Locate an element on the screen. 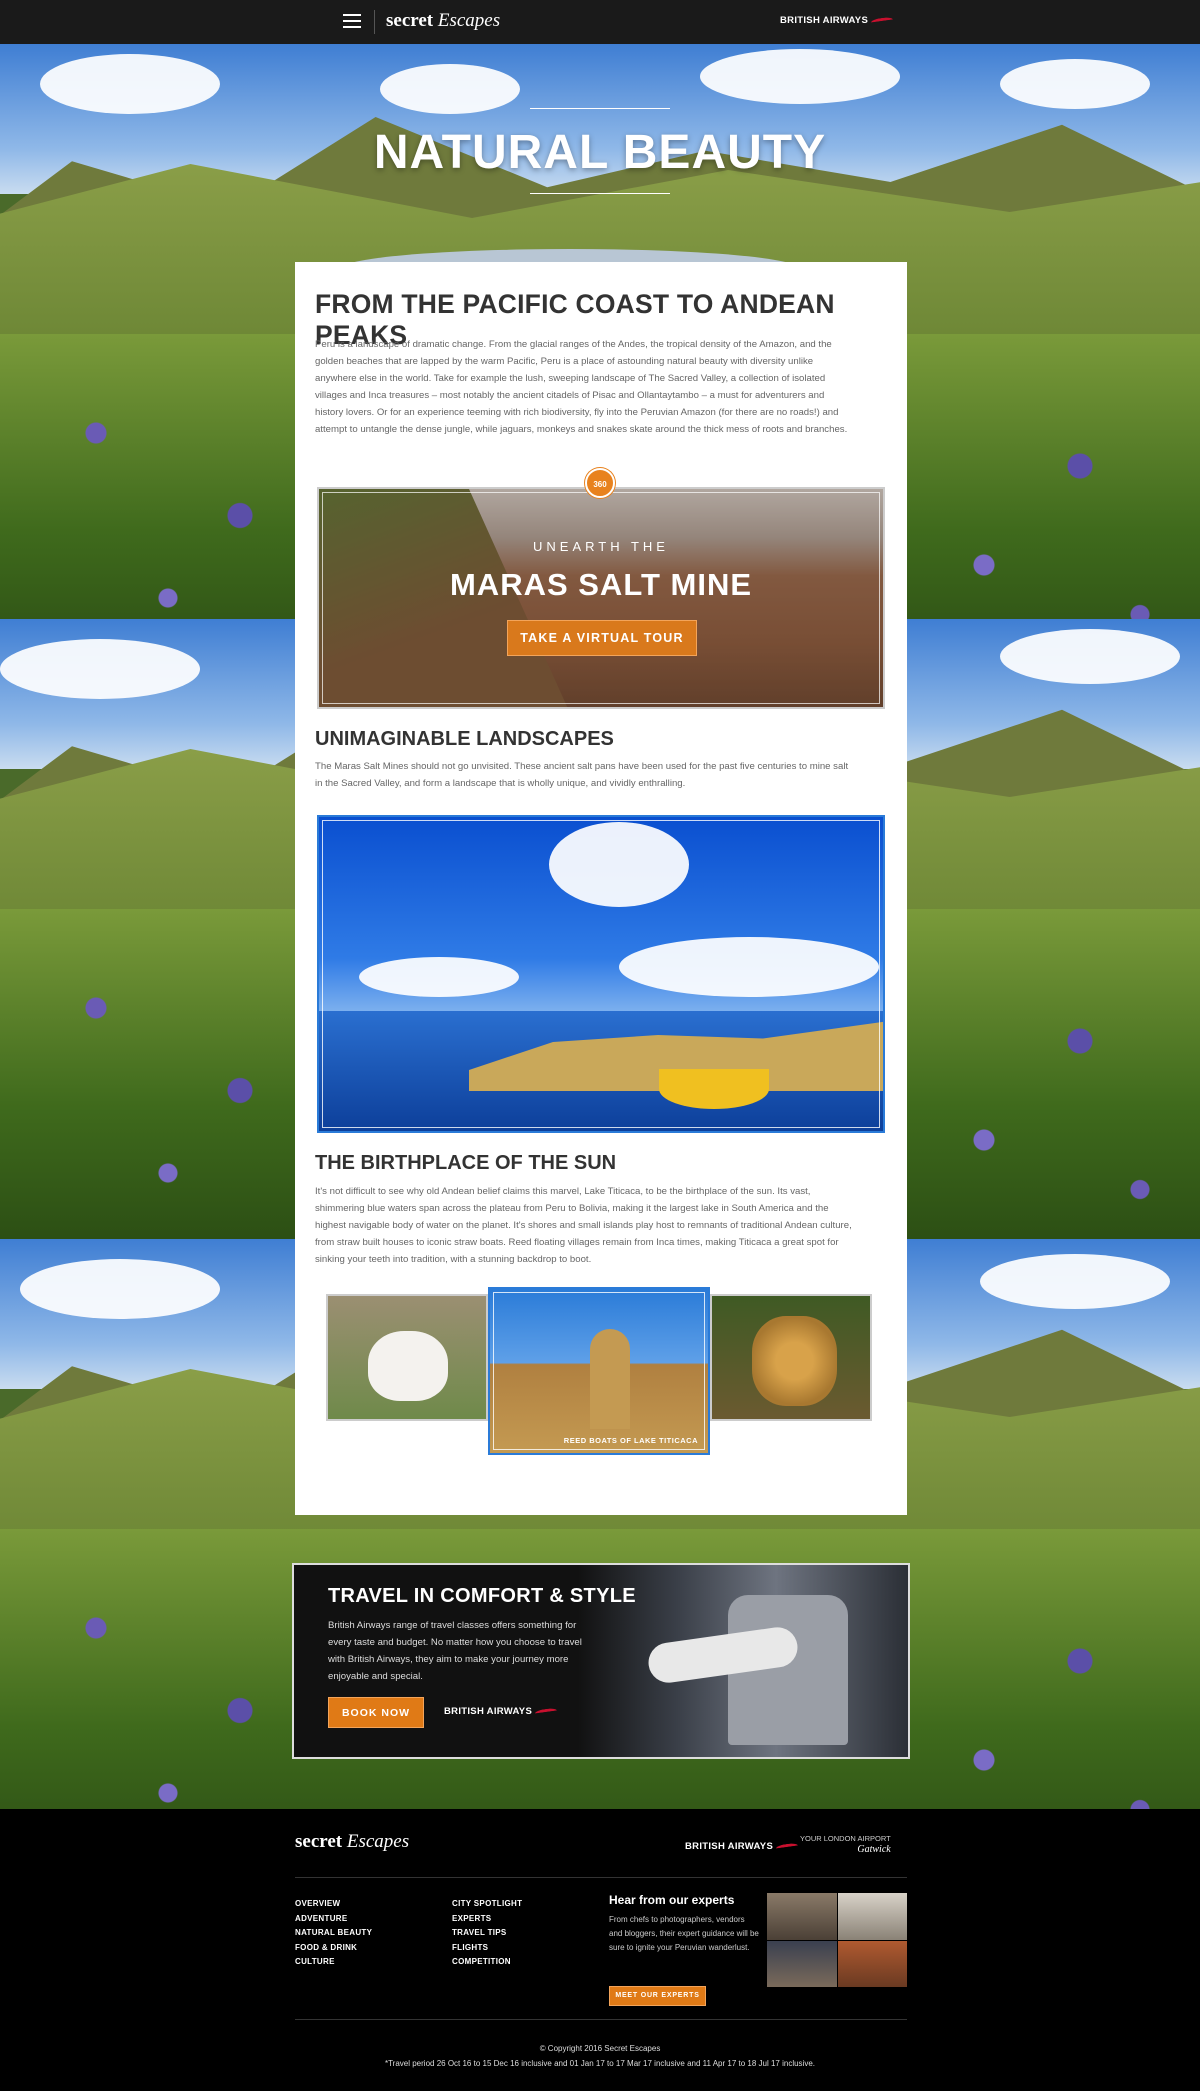  footer-link-natural-beauty: NATURAL BEAUTY is located at coordinates (333, 1933).